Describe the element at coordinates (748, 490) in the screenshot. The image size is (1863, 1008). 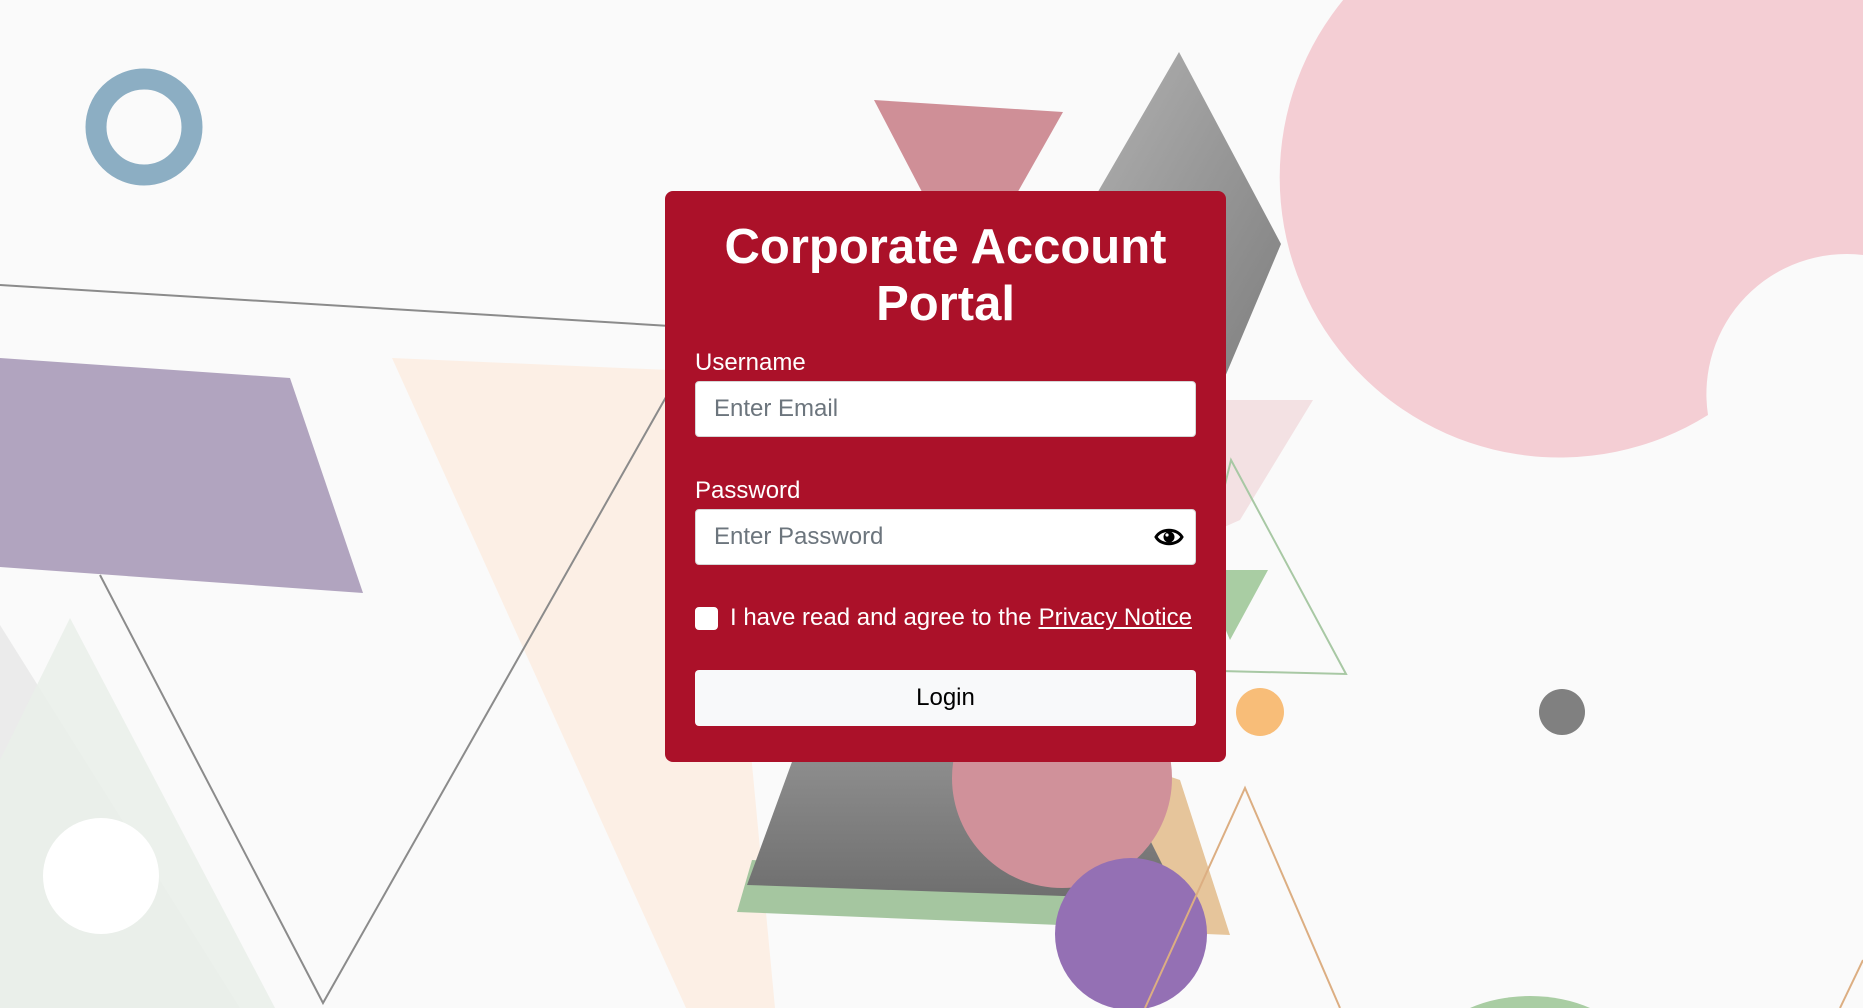
I see `password-label: Password` at that location.